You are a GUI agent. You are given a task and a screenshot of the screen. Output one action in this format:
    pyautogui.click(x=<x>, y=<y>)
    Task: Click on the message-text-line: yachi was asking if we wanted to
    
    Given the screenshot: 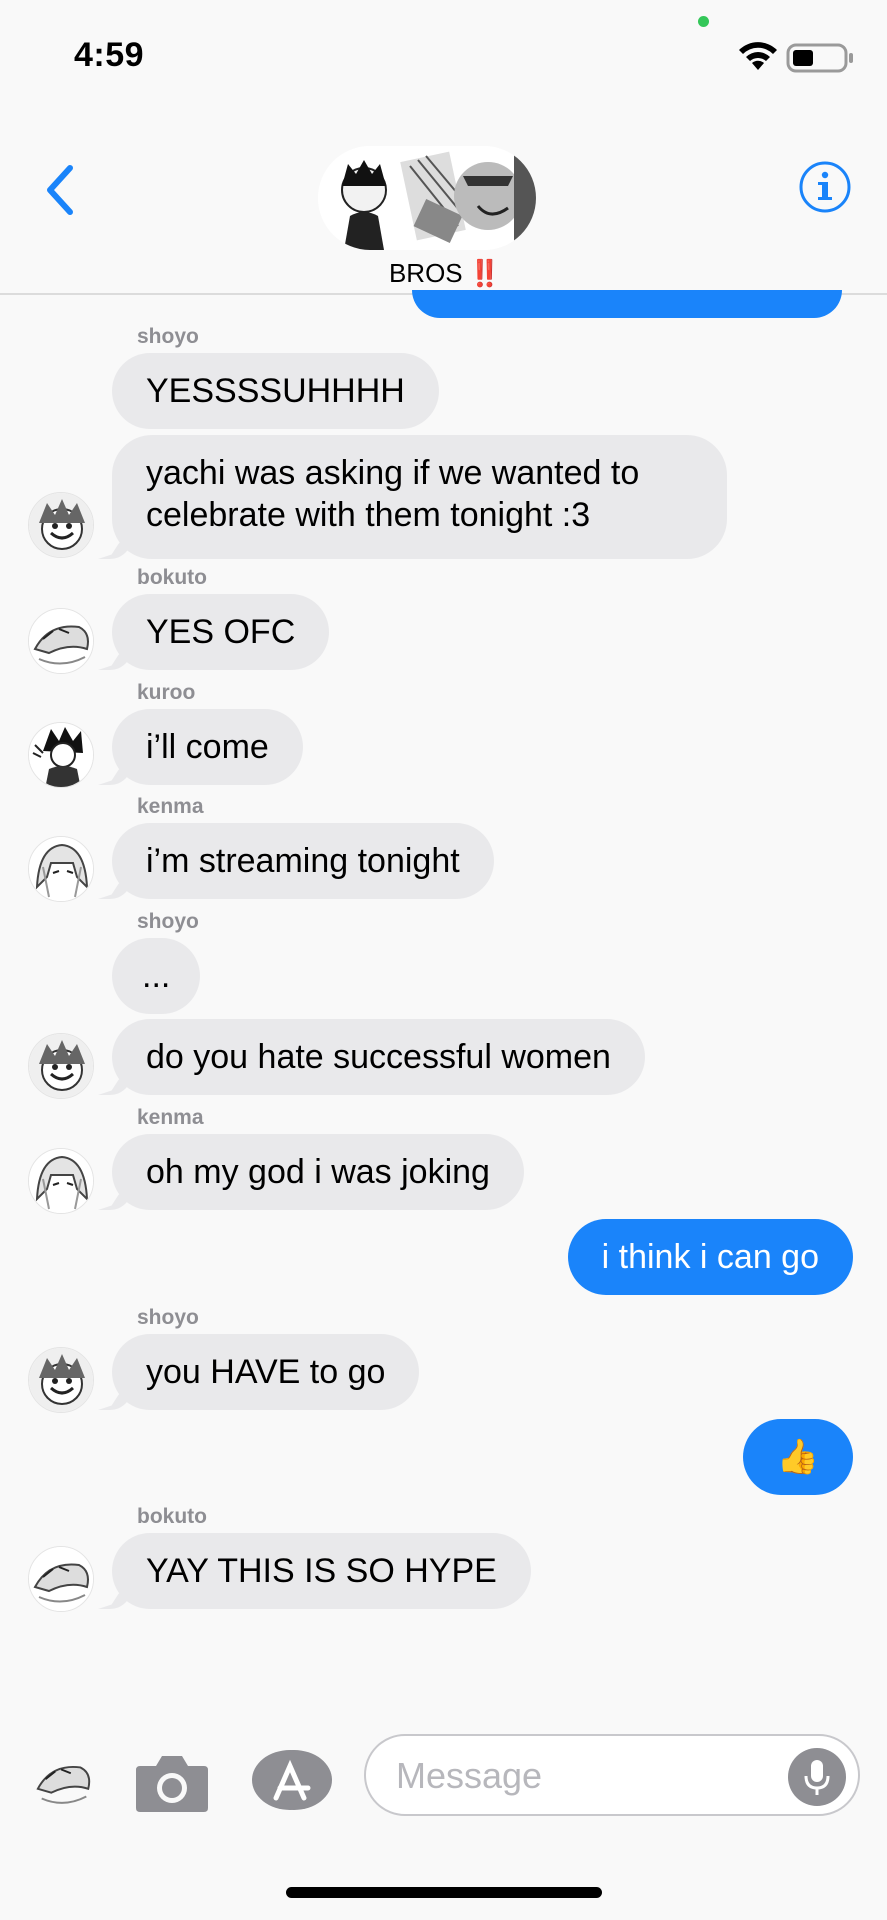 What is the action you would take?
    pyautogui.click(x=393, y=473)
    